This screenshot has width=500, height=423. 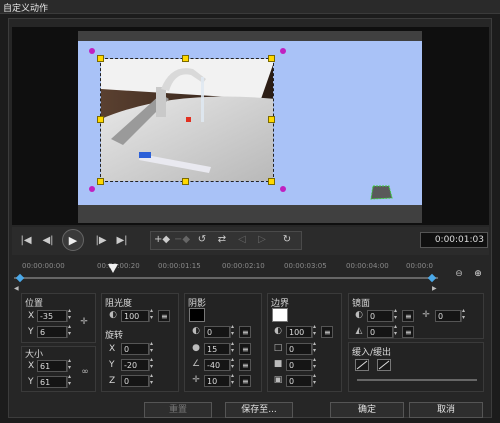 I want to click on shadow-distance-field: 10, so click(x=217, y=381).